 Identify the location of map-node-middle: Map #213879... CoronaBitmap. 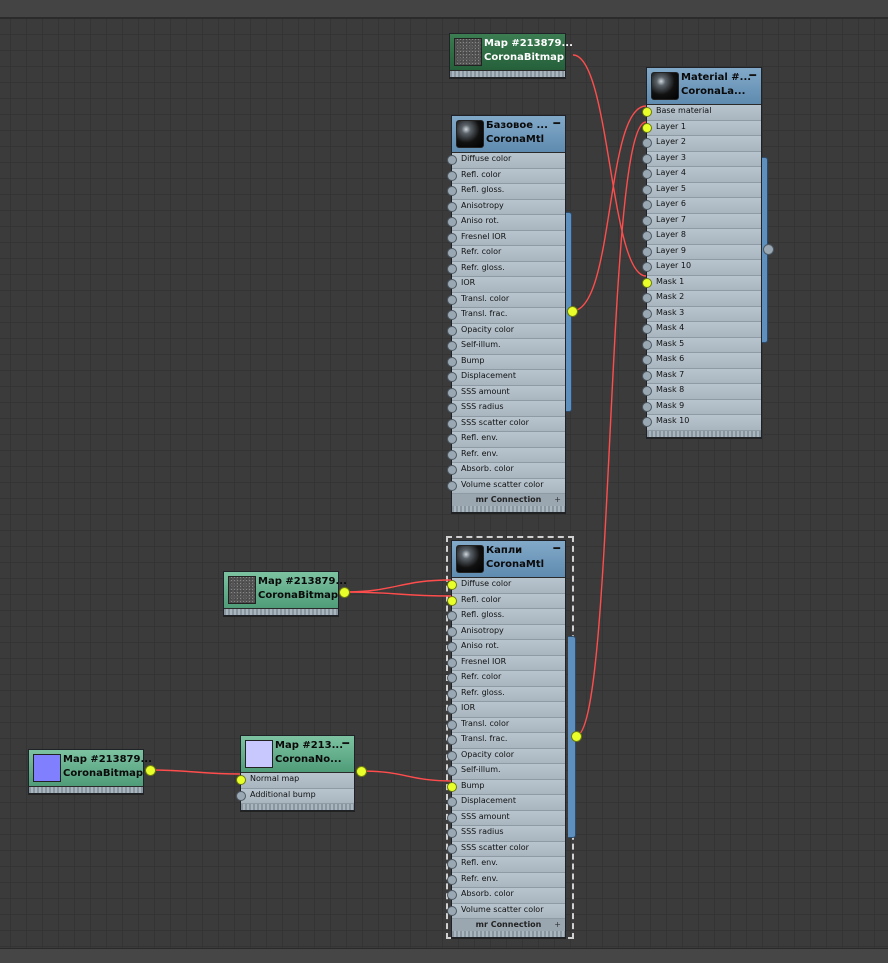
(285, 593).